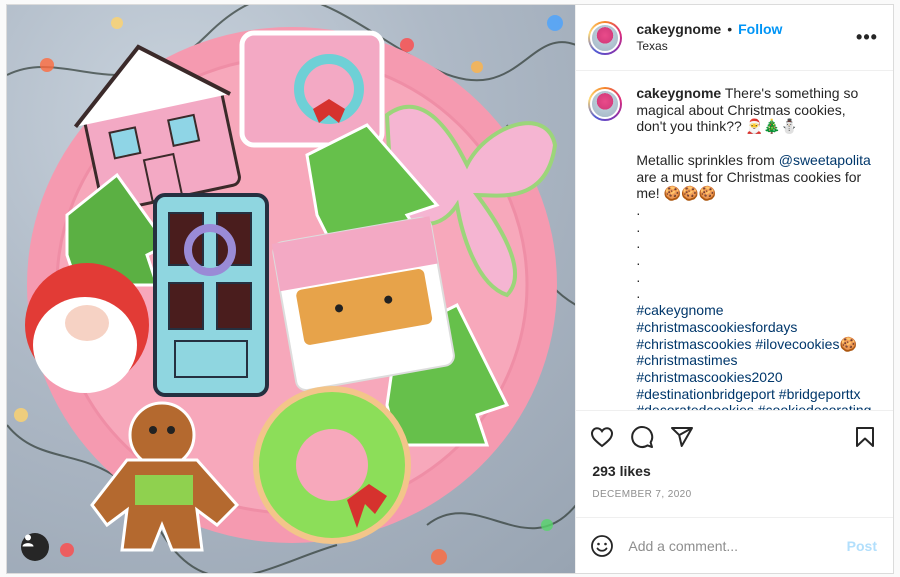 The image size is (900, 577). Describe the element at coordinates (709, 377) in the screenshot. I see `hashtag-link: #christmascookies2020` at that location.